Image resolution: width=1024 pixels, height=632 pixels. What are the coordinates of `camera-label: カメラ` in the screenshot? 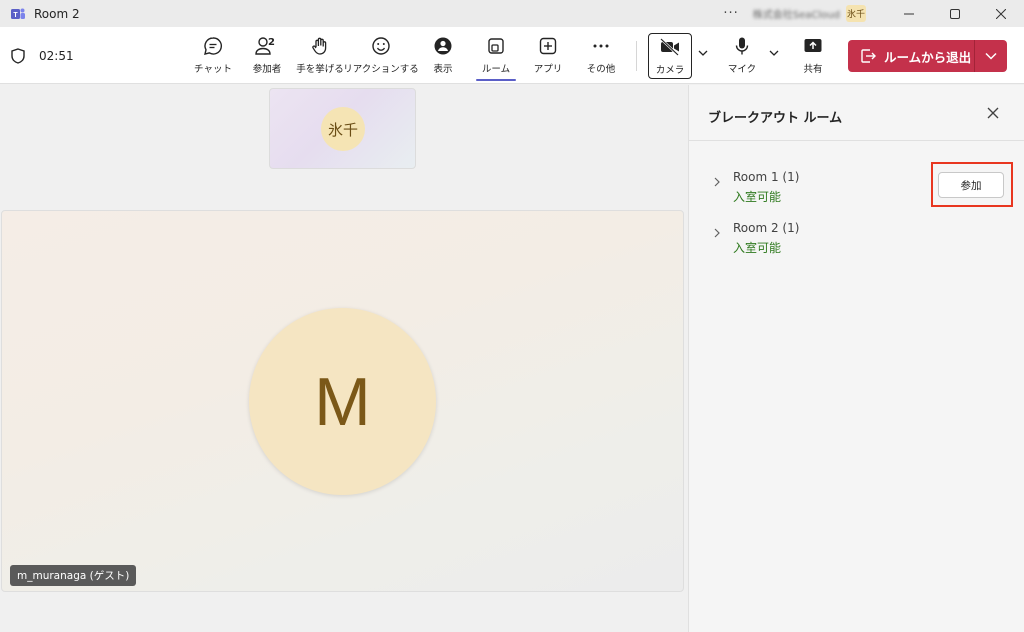 It's located at (670, 70).